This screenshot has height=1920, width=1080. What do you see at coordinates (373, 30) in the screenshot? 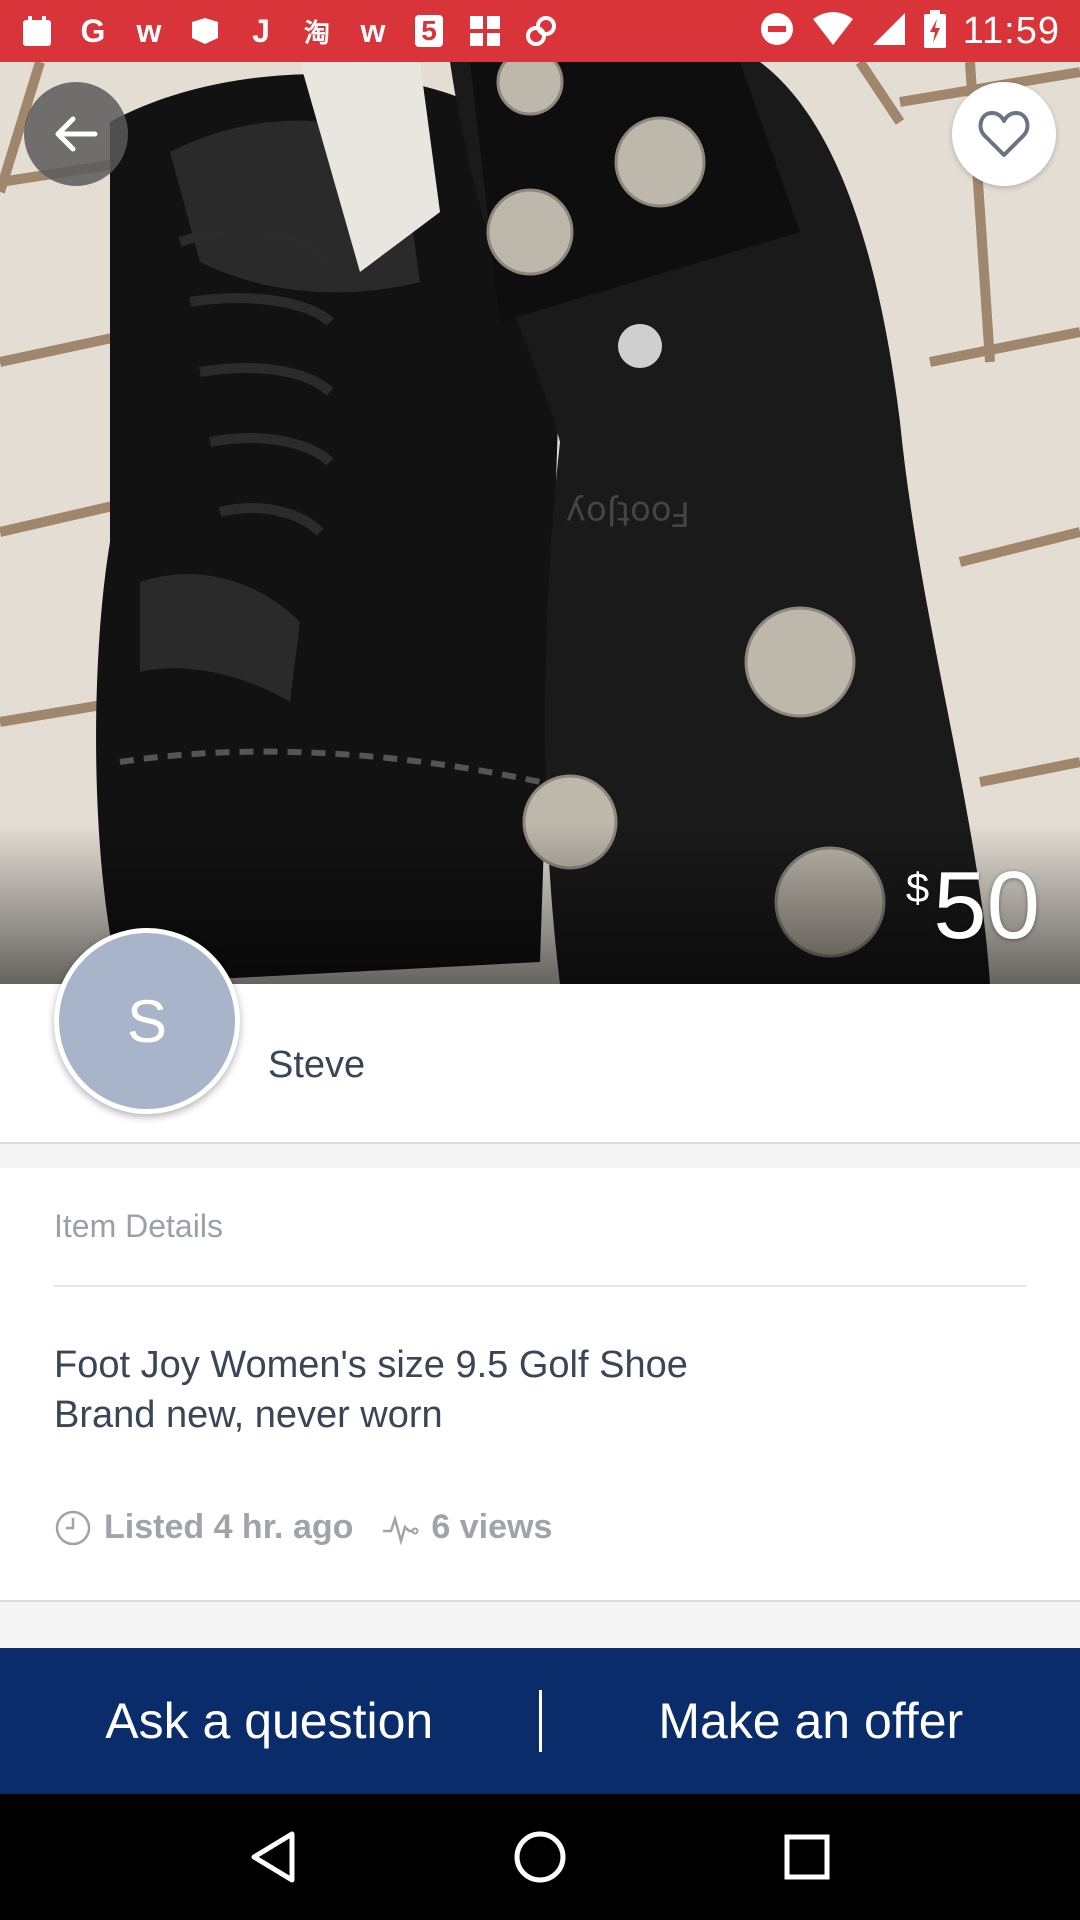
I see `notification-icon-w2: w` at bounding box center [373, 30].